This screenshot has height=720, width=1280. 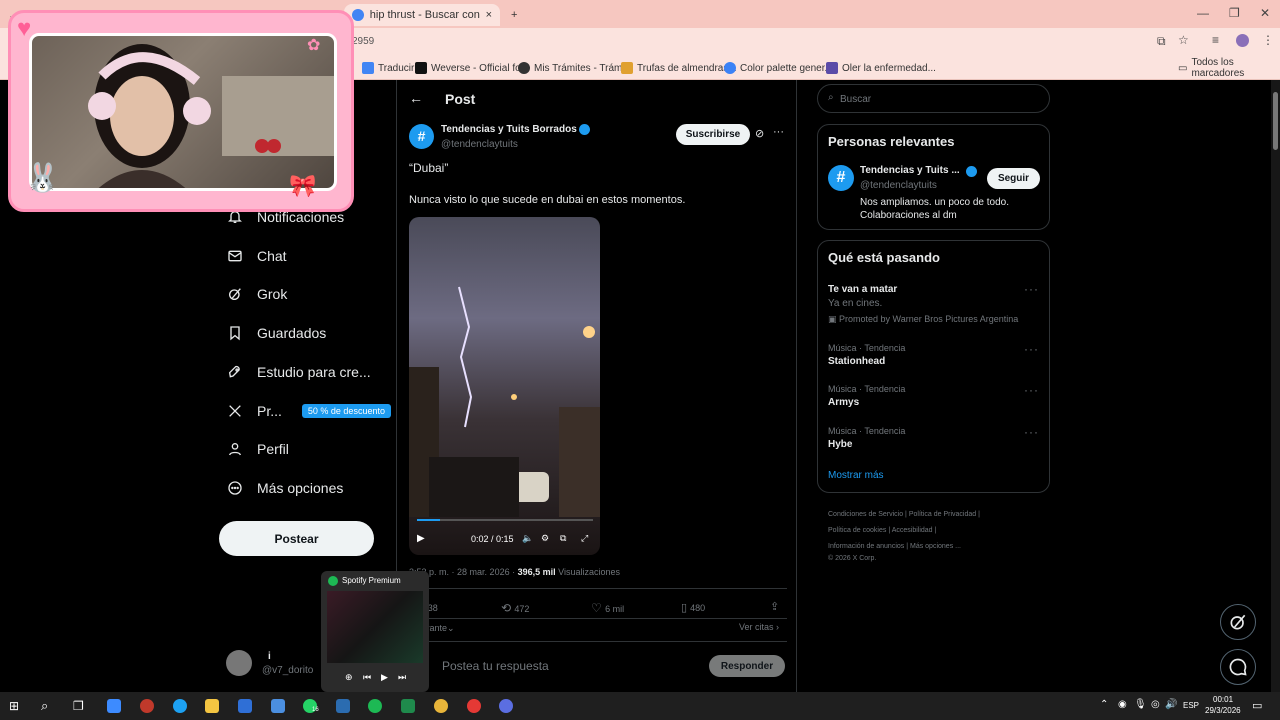 What do you see at coordinates (933, 98) in the screenshot?
I see `search-input: ⌕ Buscar` at bounding box center [933, 98].